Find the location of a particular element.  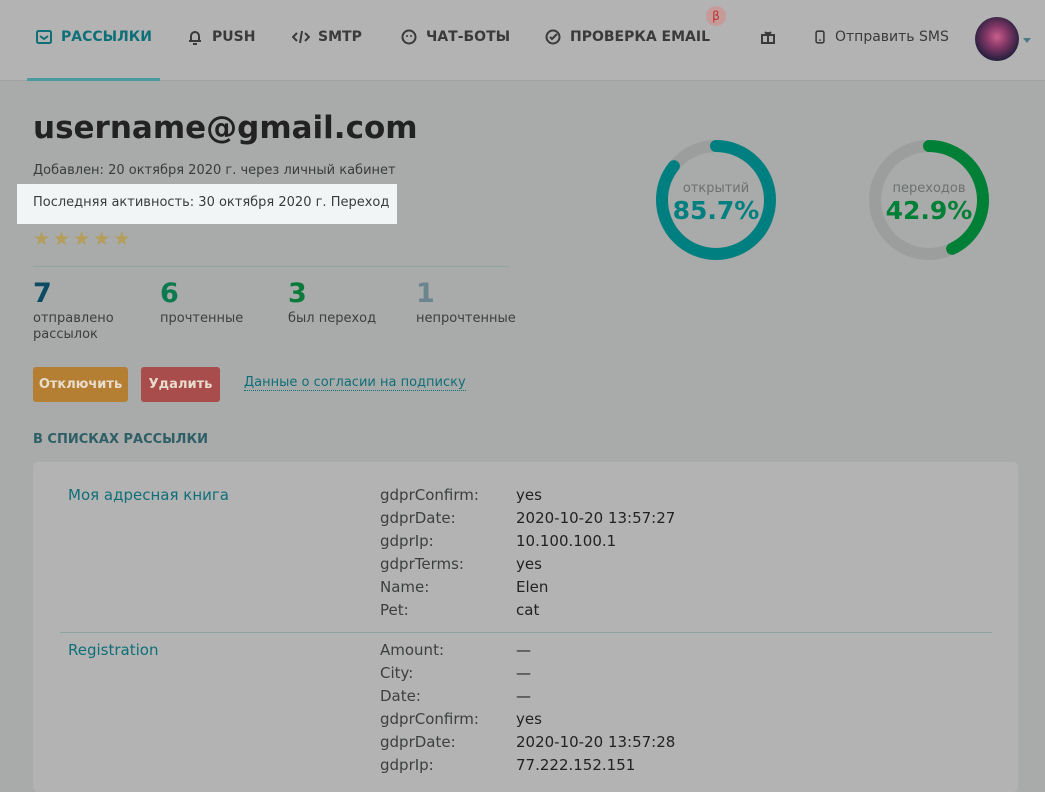

gift-button is located at coordinates (768, 37).